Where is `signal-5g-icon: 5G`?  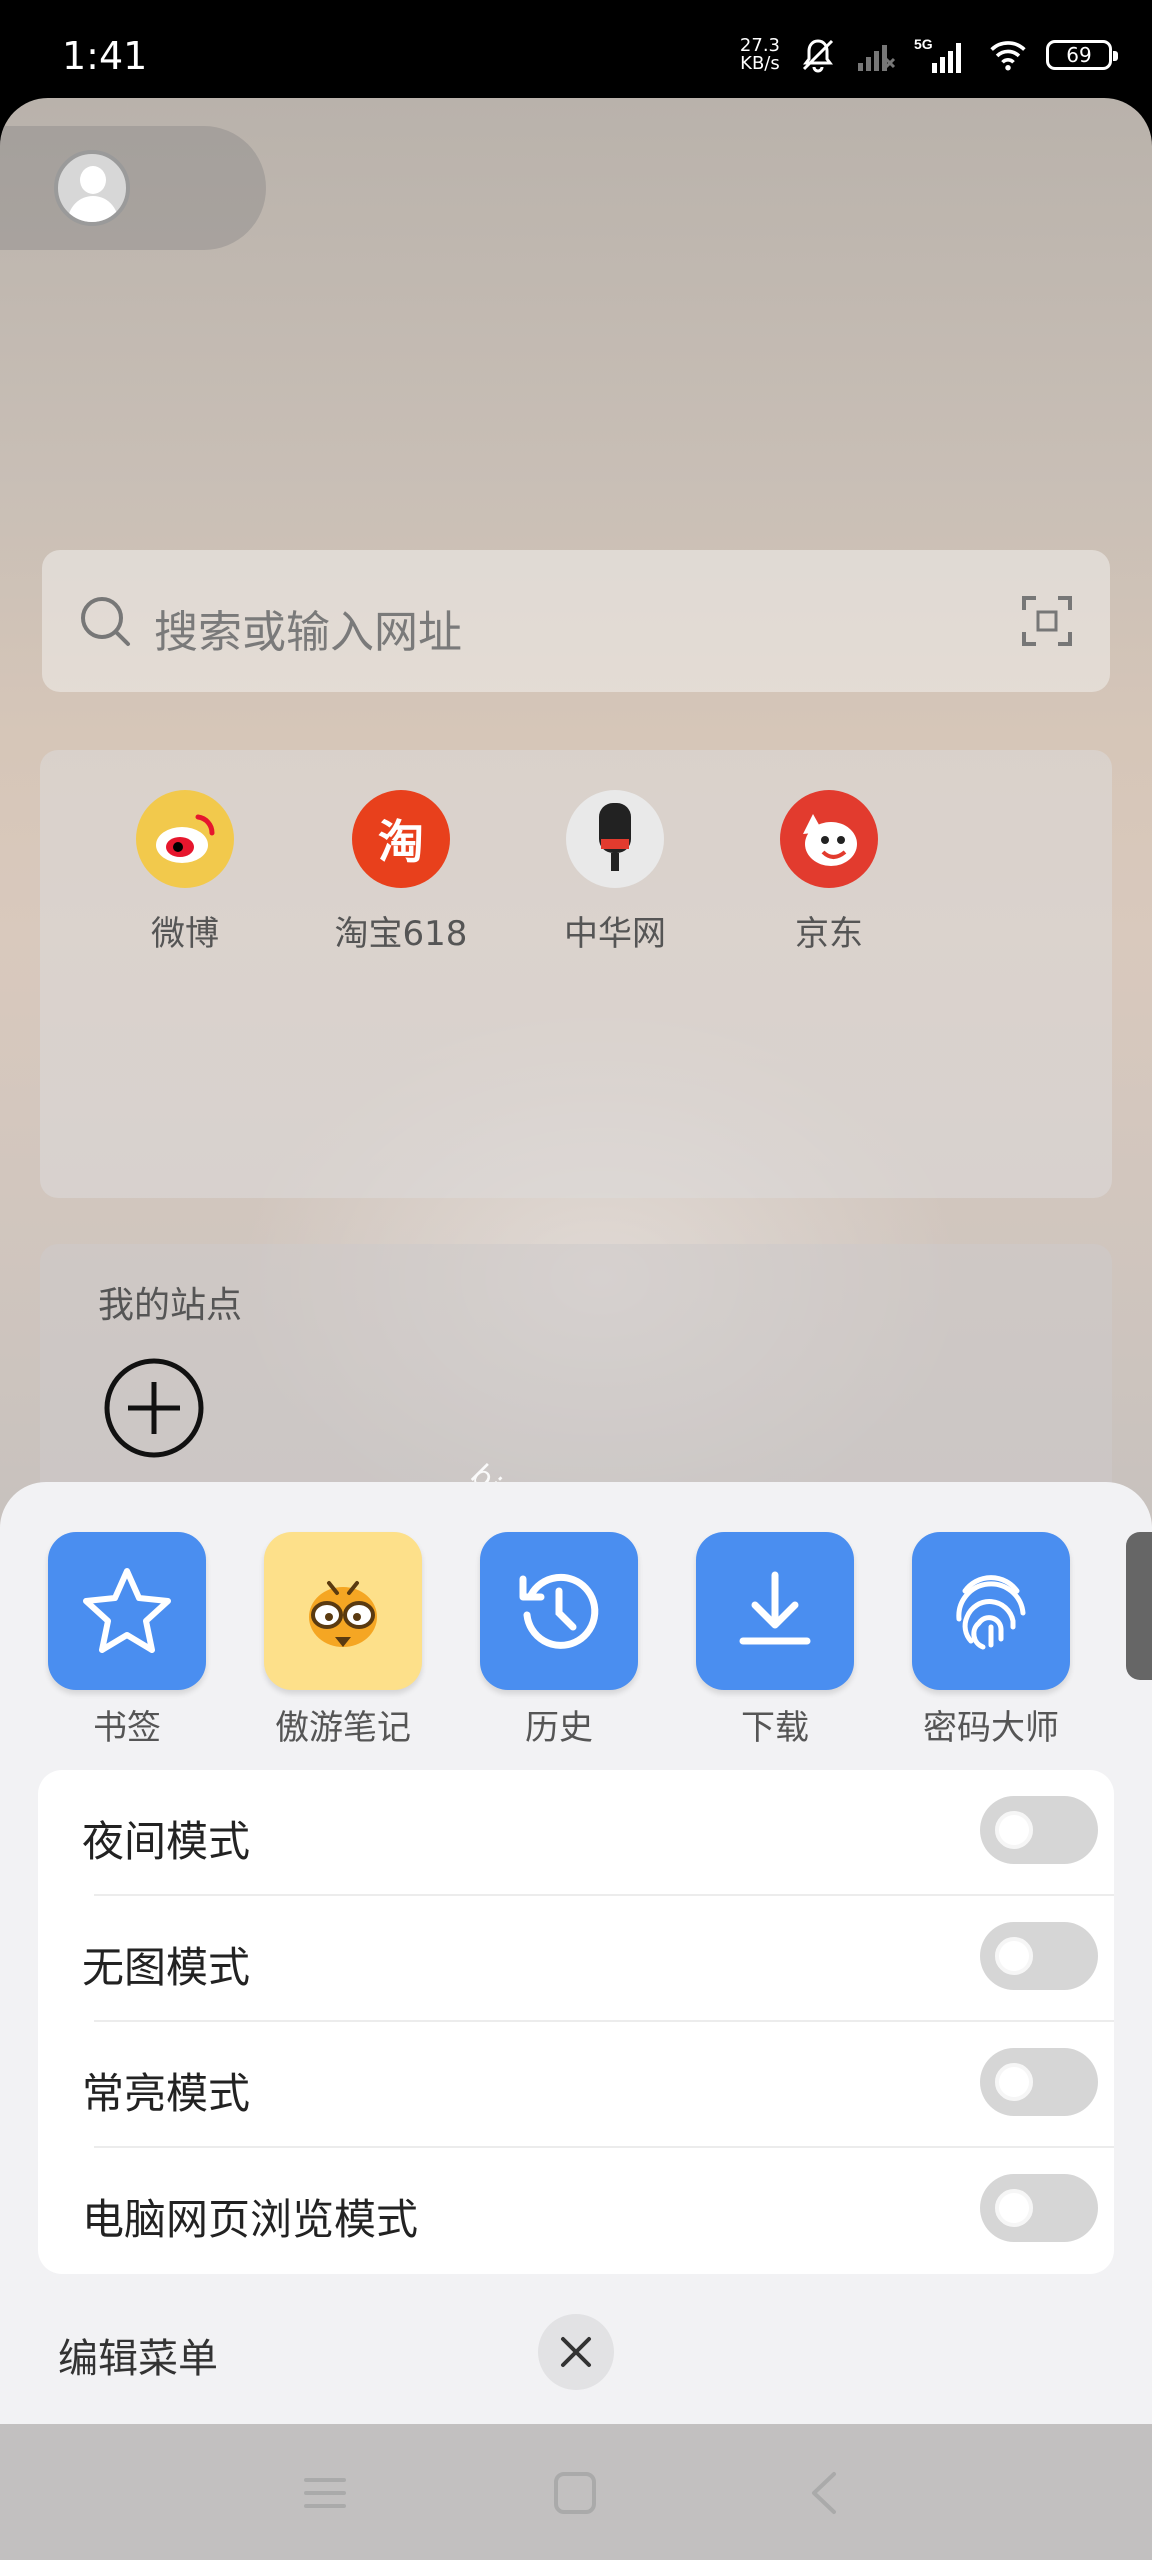
signal-5g-icon: 5G is located at coordinates (942, 55).